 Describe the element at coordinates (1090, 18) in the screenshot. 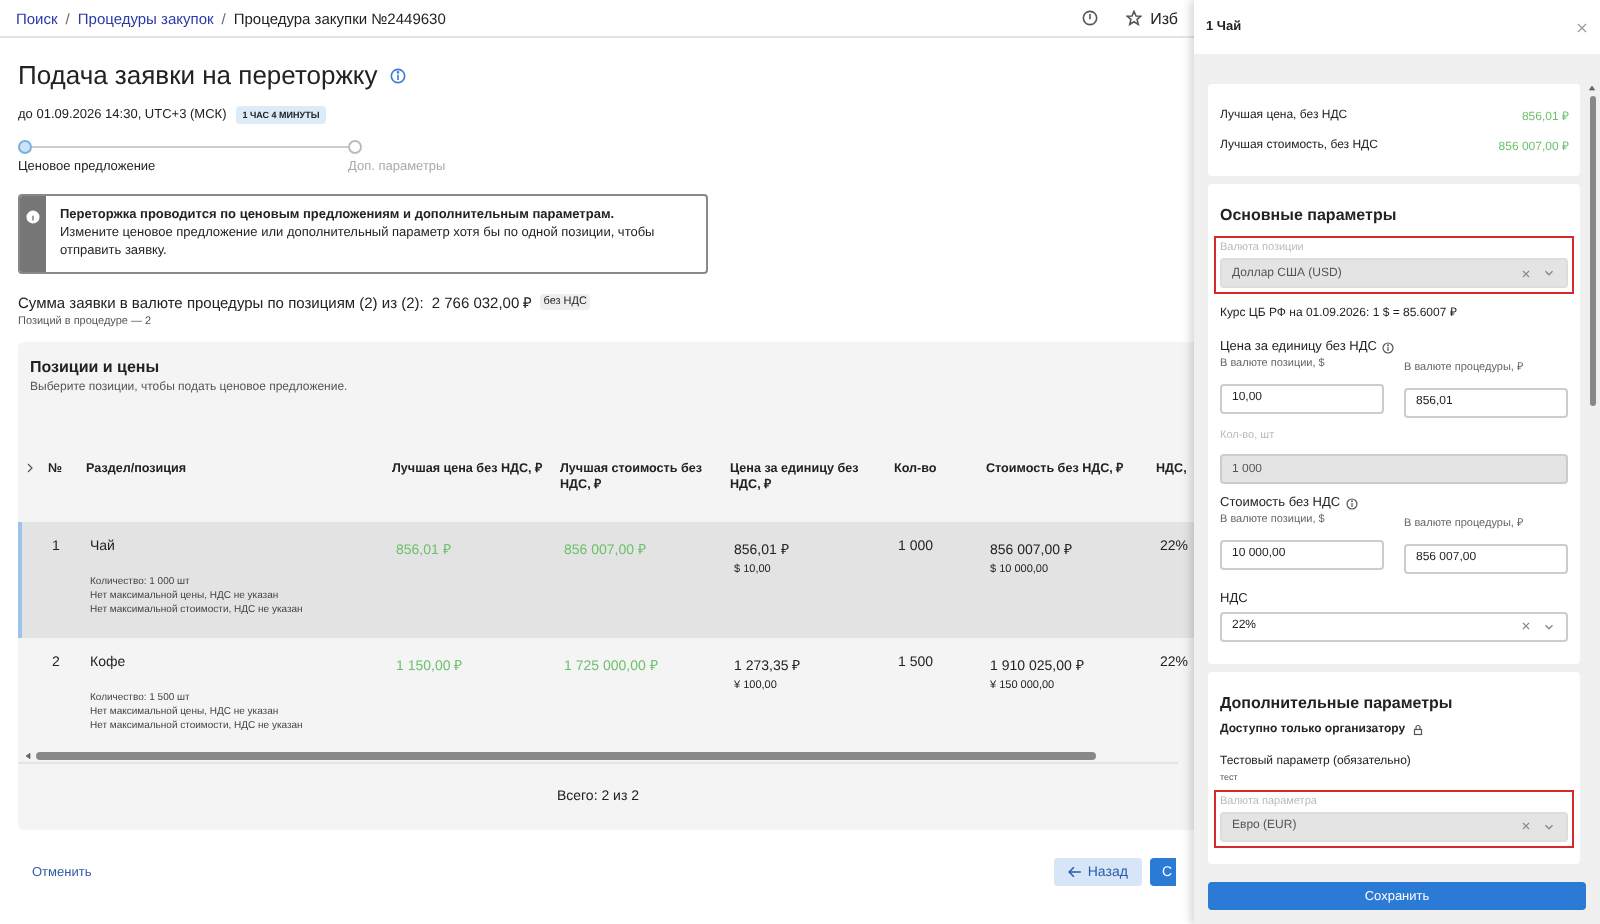

I see `help-icon` at that location.